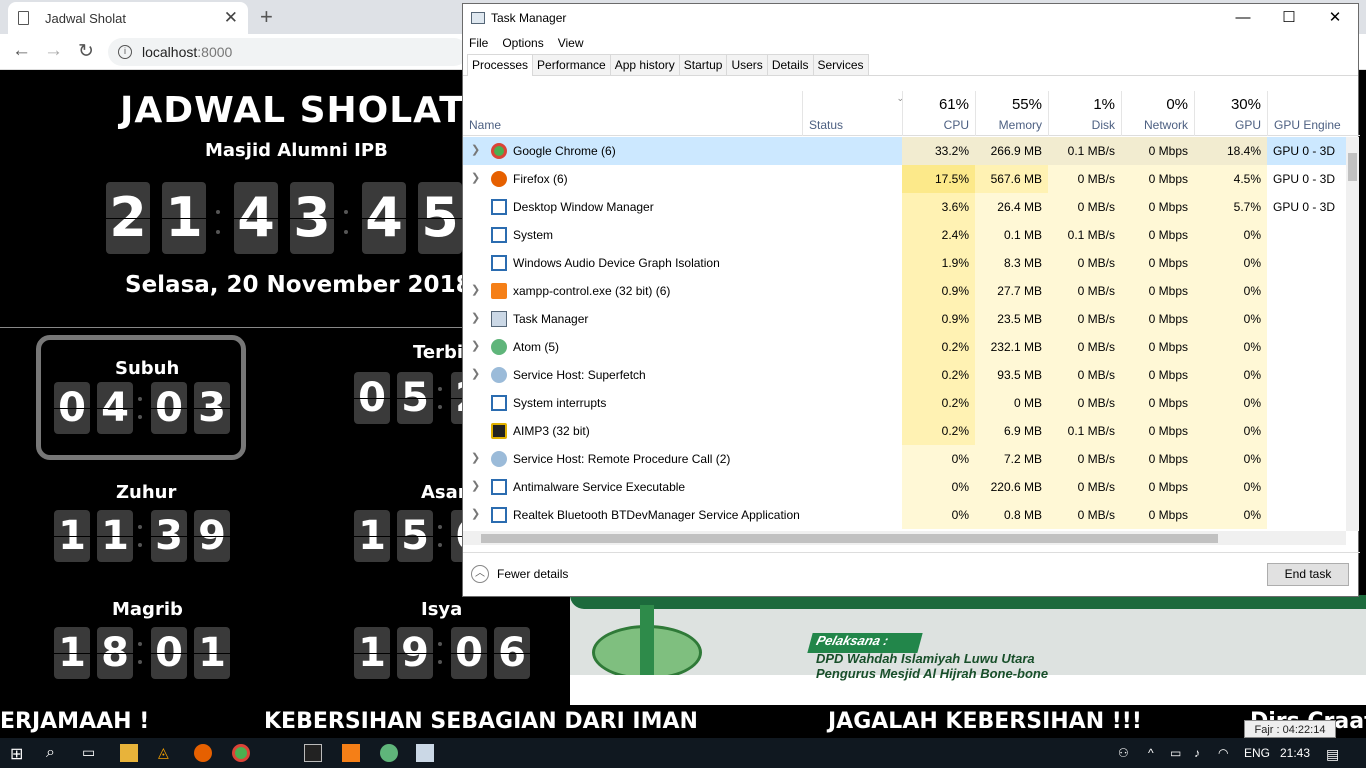 The image size is (1366, 768). What do you see at coordinates (425, 753) in the screenshot?
I see `taskmgr-icon` at bounding box center [425, 753].